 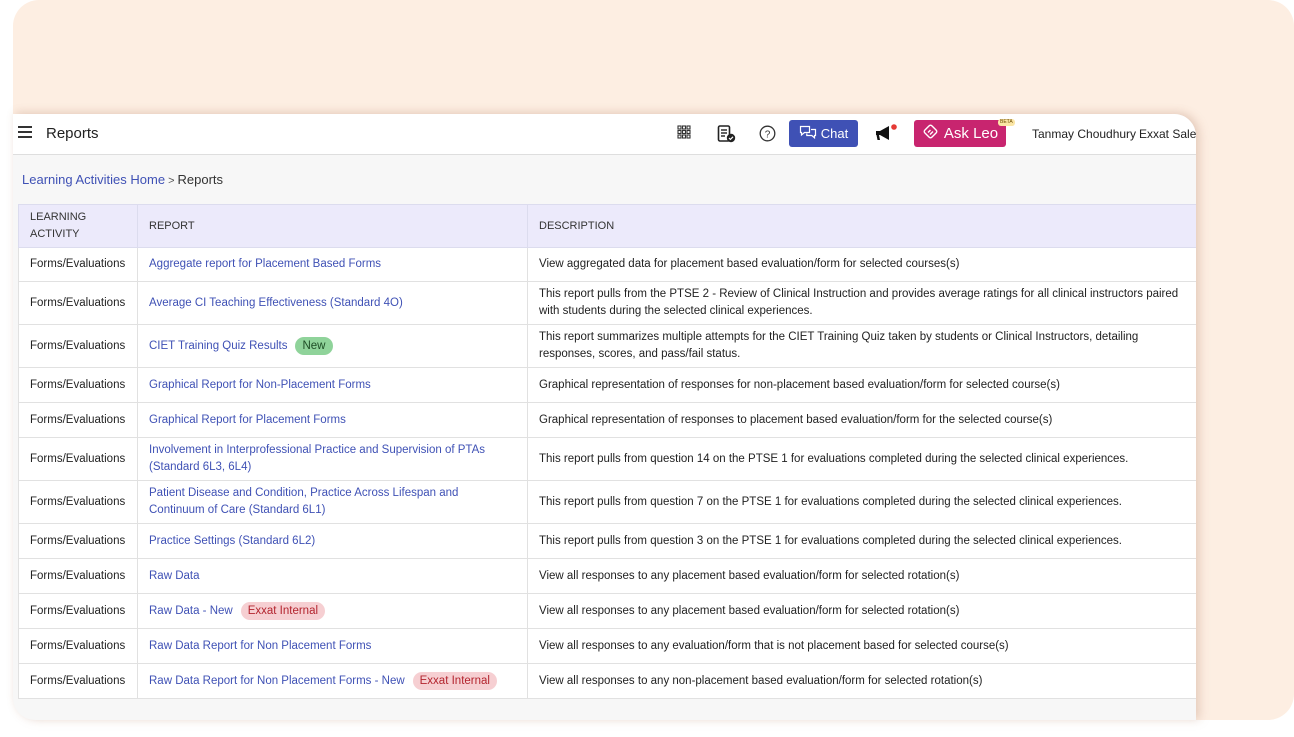 I want to click on chat-icon, so click(x=808, y=133).